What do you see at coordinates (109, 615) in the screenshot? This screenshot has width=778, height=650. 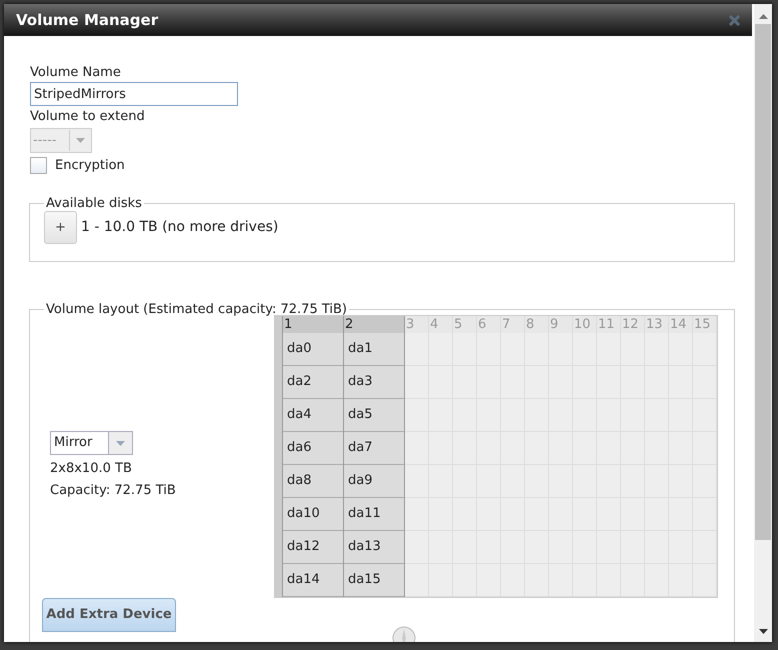 I see `add-extra-device-button: Add Extra Device` at bounding box center [109, 615].